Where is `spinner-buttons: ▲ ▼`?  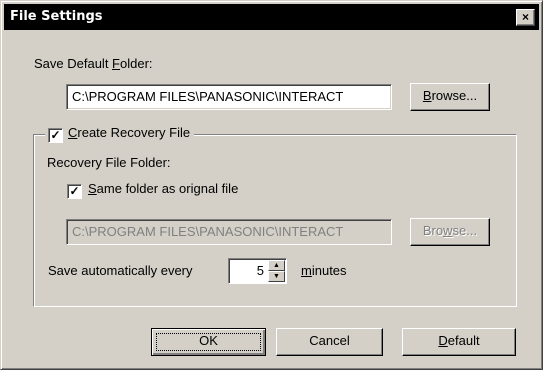 spinner-buttons: ▲ ▼ is located at coordinates (276, 271).